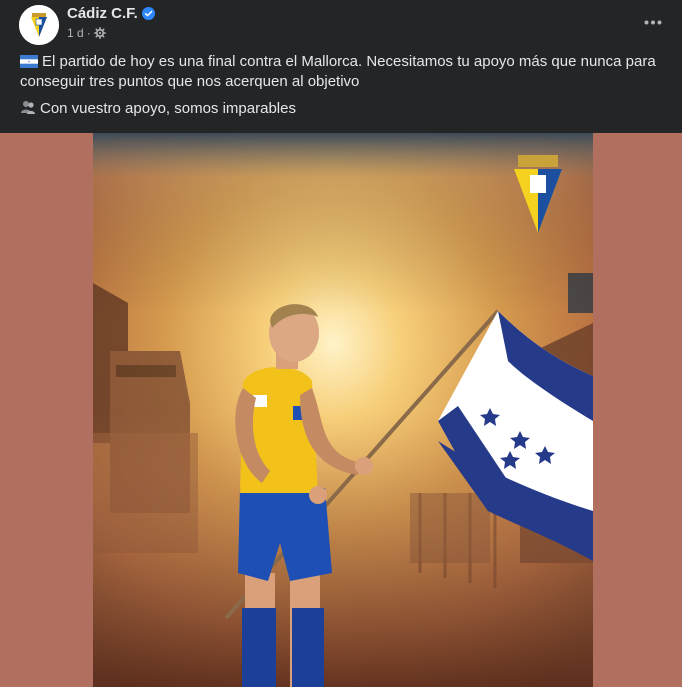  What do you see at coordinates (29, 61) in the screenshot?
I see `honduras-flag-emoji` at bounding box center [29, 61].